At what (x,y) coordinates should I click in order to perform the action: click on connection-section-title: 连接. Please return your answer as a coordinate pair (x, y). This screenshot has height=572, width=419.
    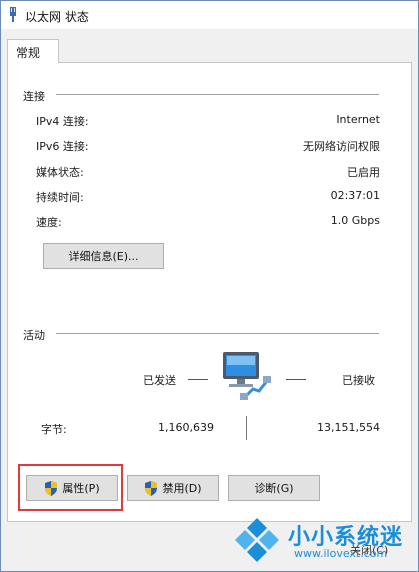
    Looking at the image, I should click on (34, 96).